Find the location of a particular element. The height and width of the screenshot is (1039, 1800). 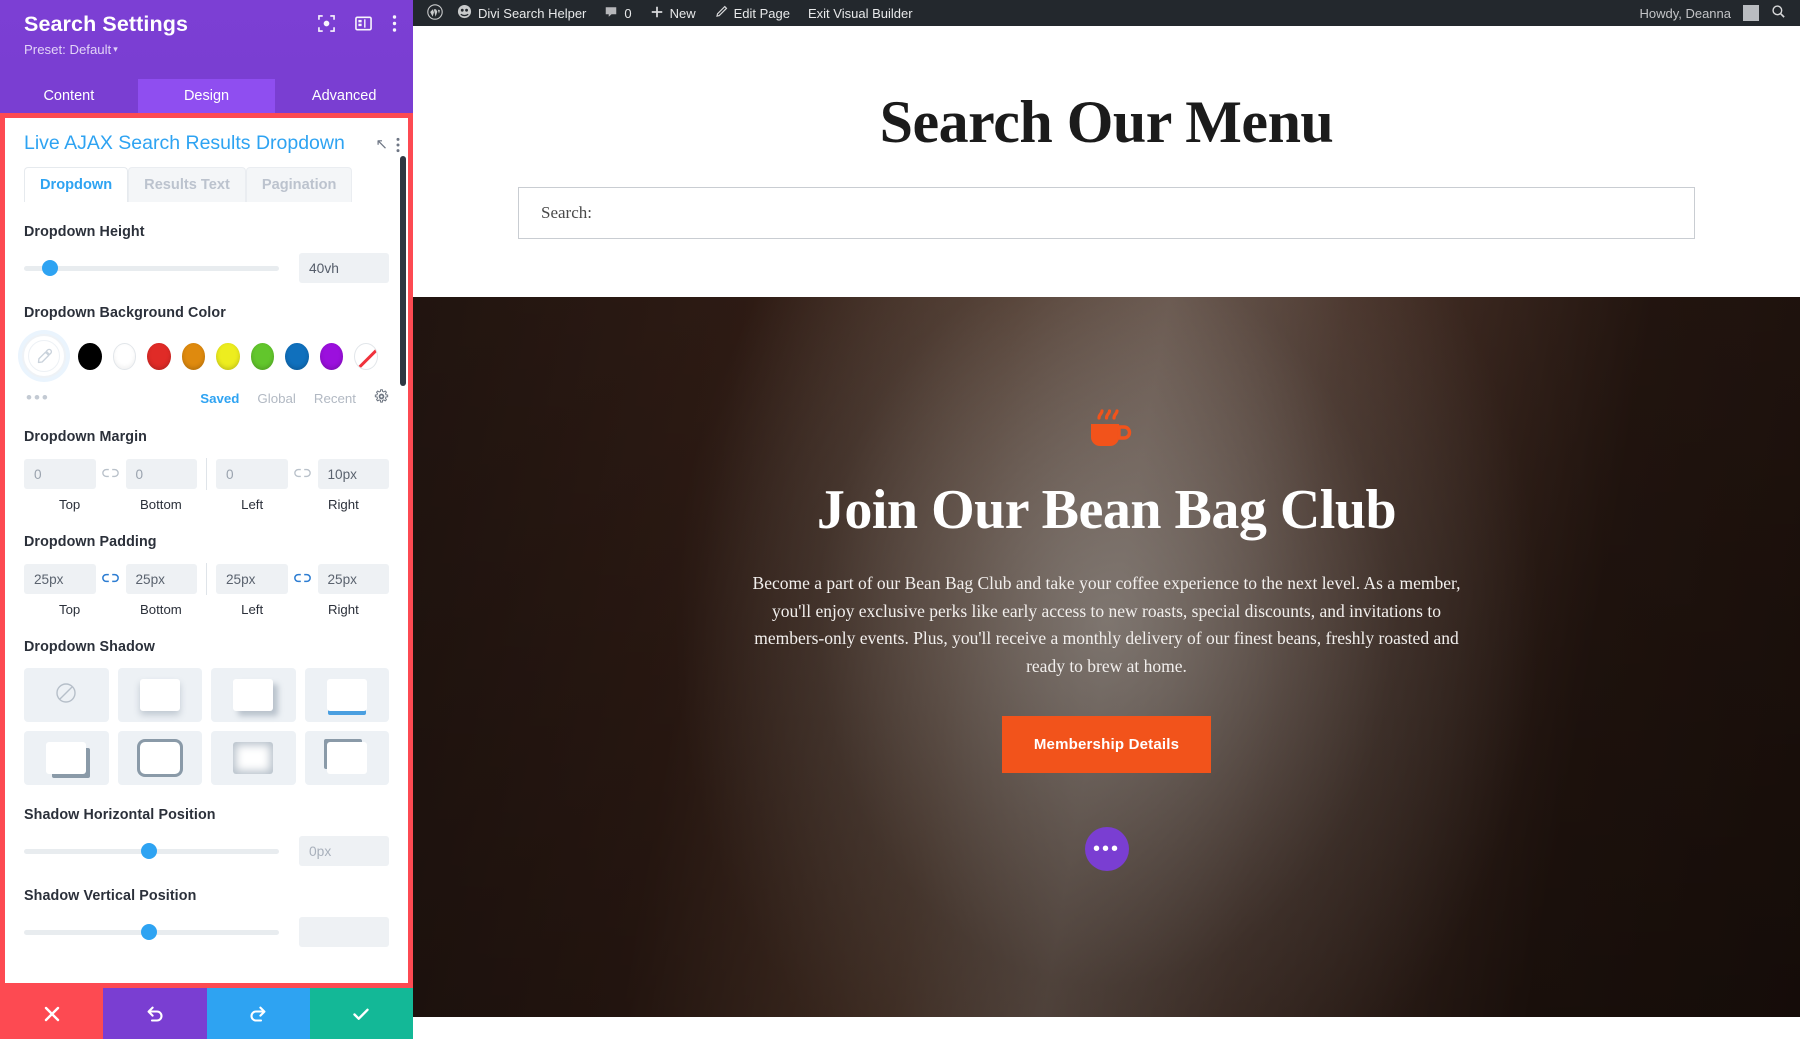

search-input: Search: is located at coordinates (1106, 213).